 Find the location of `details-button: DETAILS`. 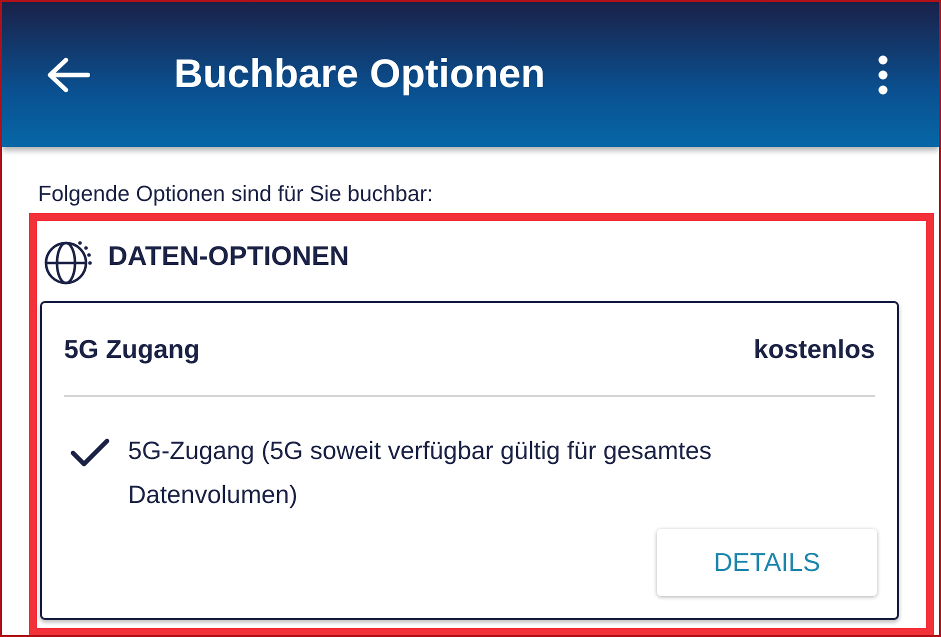

details-button: DETAILS is located at coordinates (767, 562).